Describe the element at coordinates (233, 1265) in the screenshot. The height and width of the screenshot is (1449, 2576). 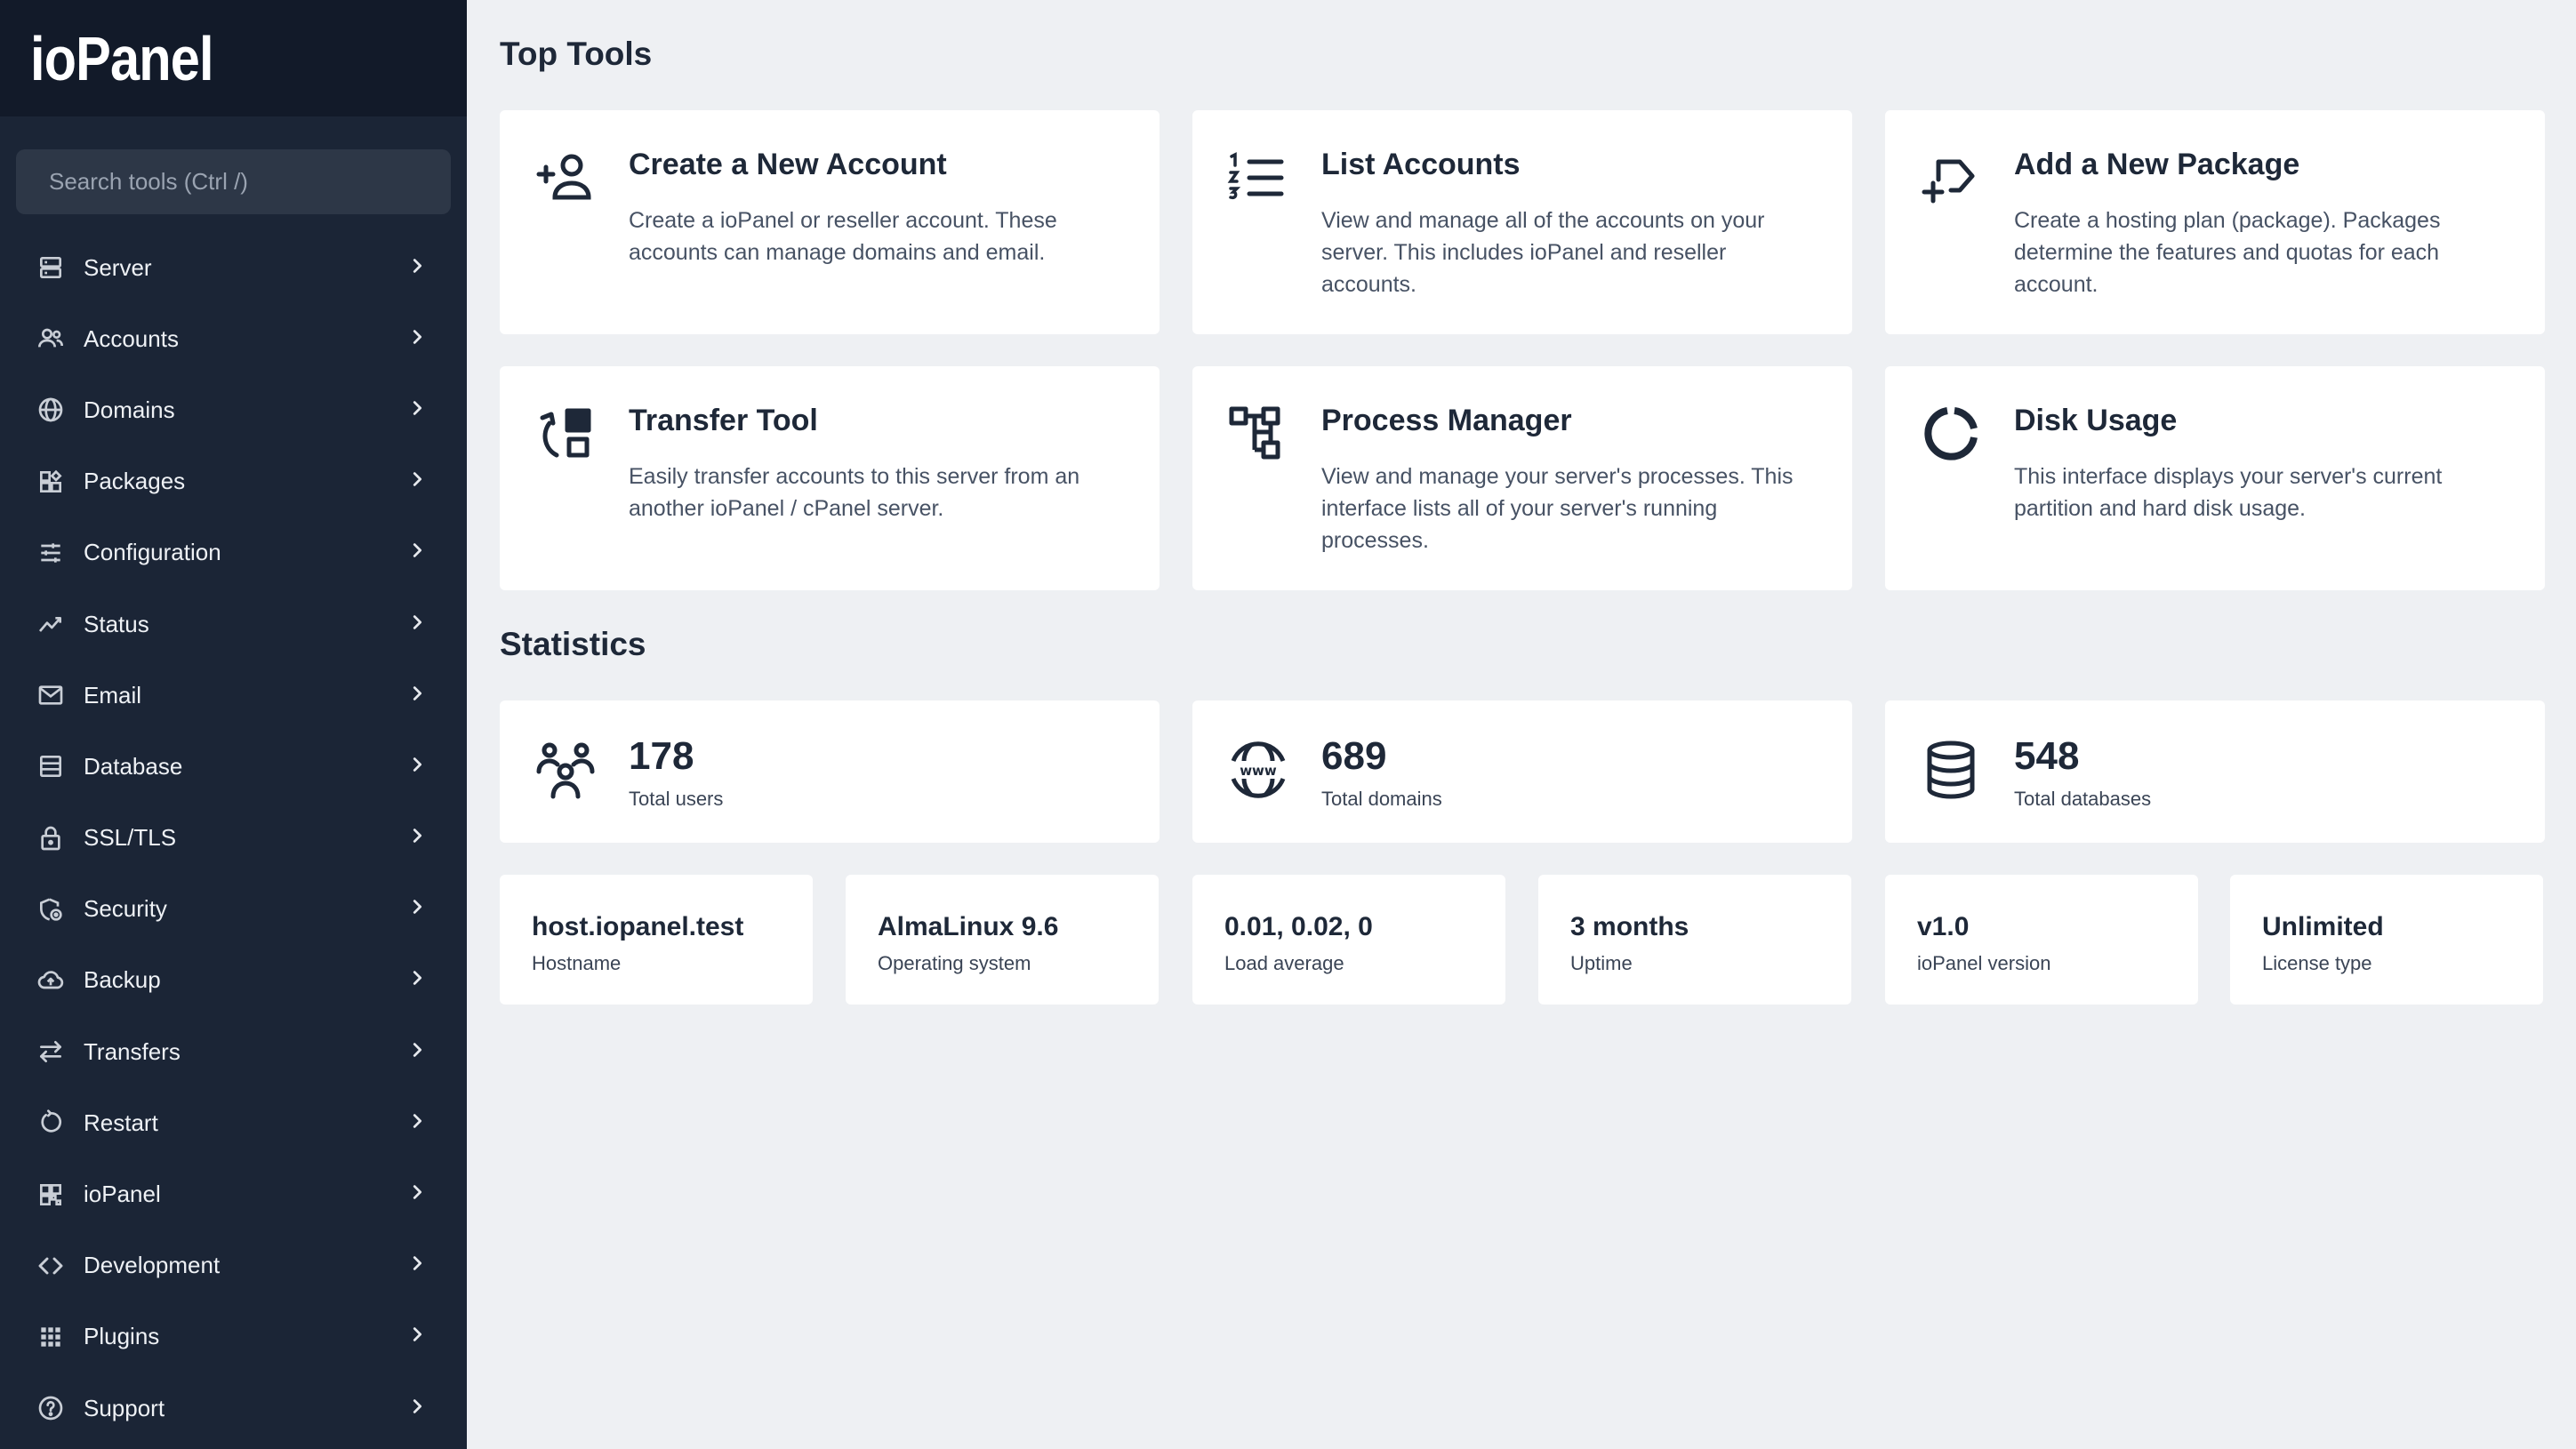
I see `sidebar-item-development: Development` at that location.